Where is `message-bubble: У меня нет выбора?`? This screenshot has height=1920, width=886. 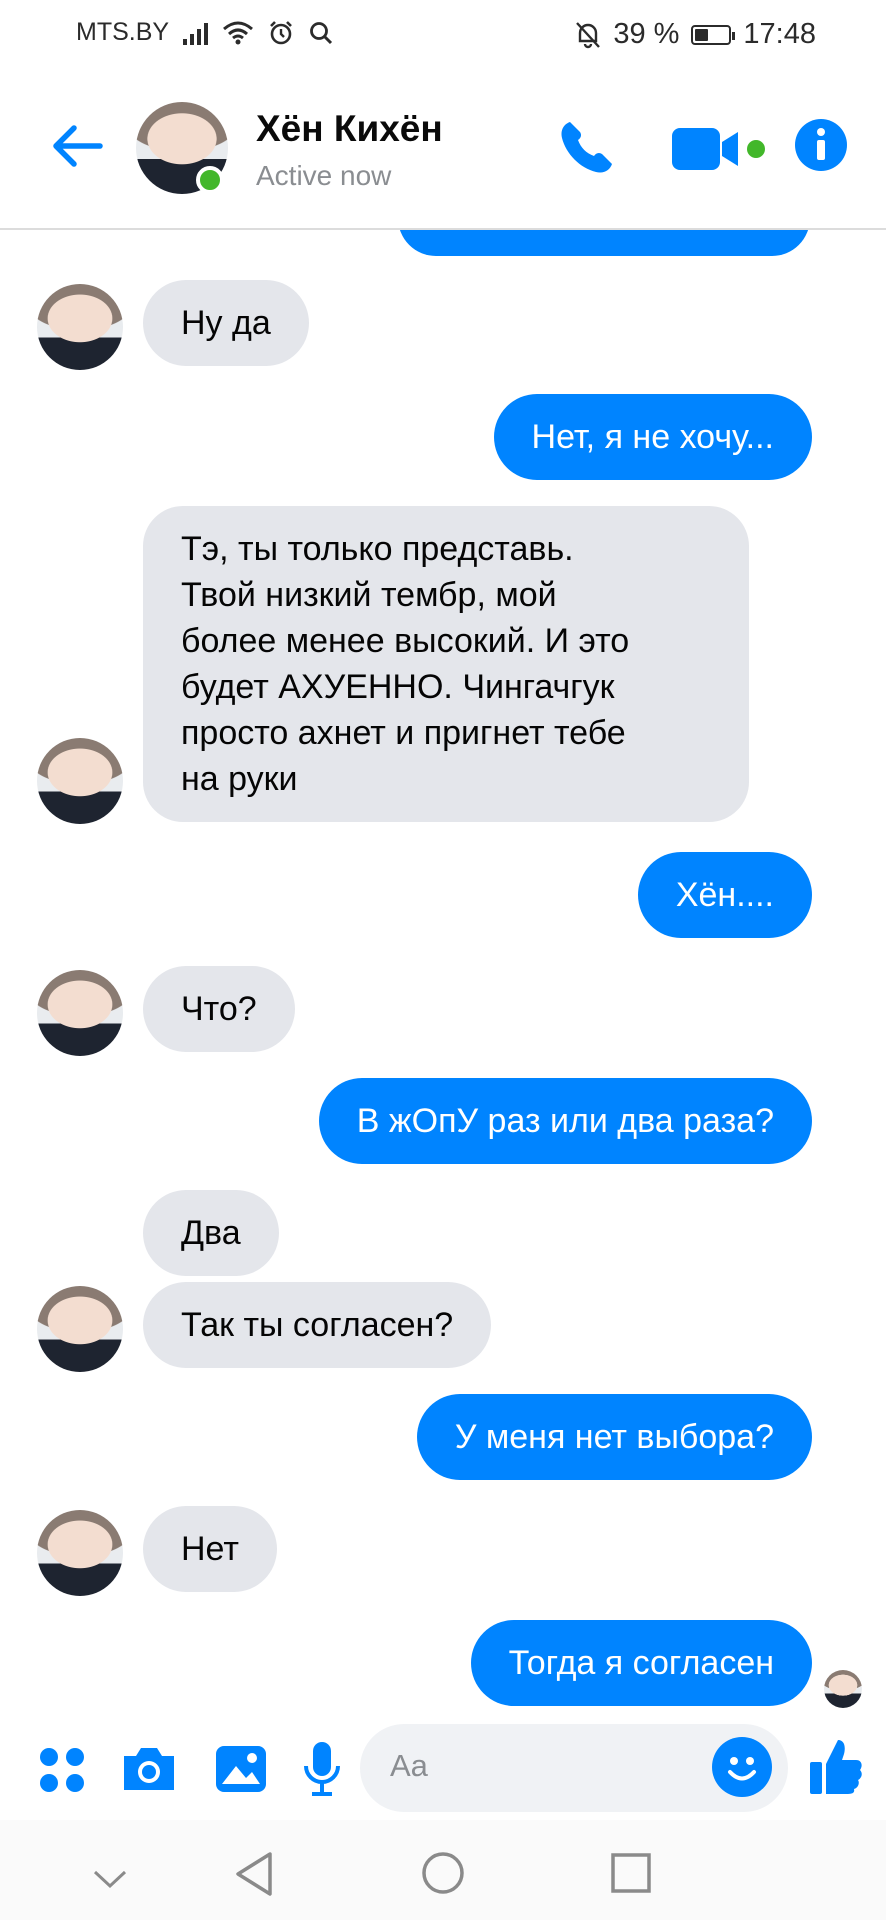
message-bubble: У меня нет выбора? is located at coordinates (614, 1437).